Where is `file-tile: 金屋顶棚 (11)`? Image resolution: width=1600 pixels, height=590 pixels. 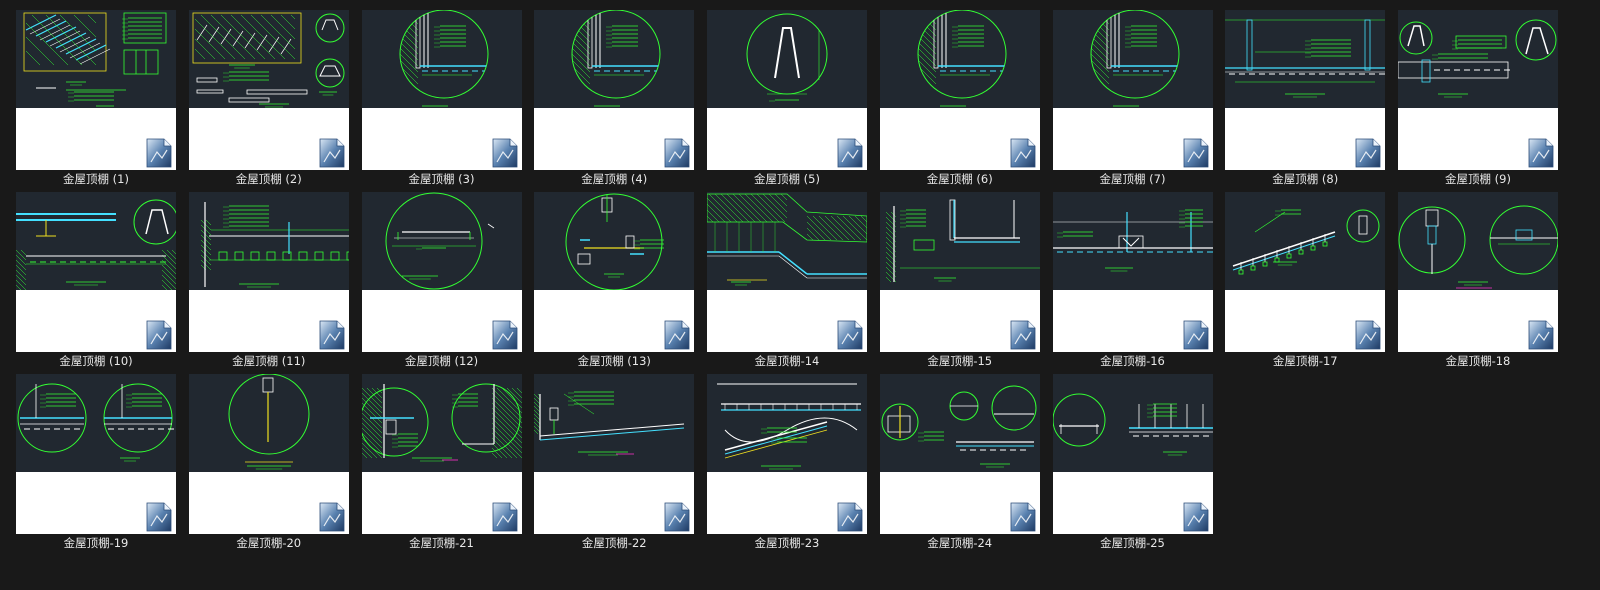
file-tile: 金屋顶棚 (11) is located at coordinates (268, 281).